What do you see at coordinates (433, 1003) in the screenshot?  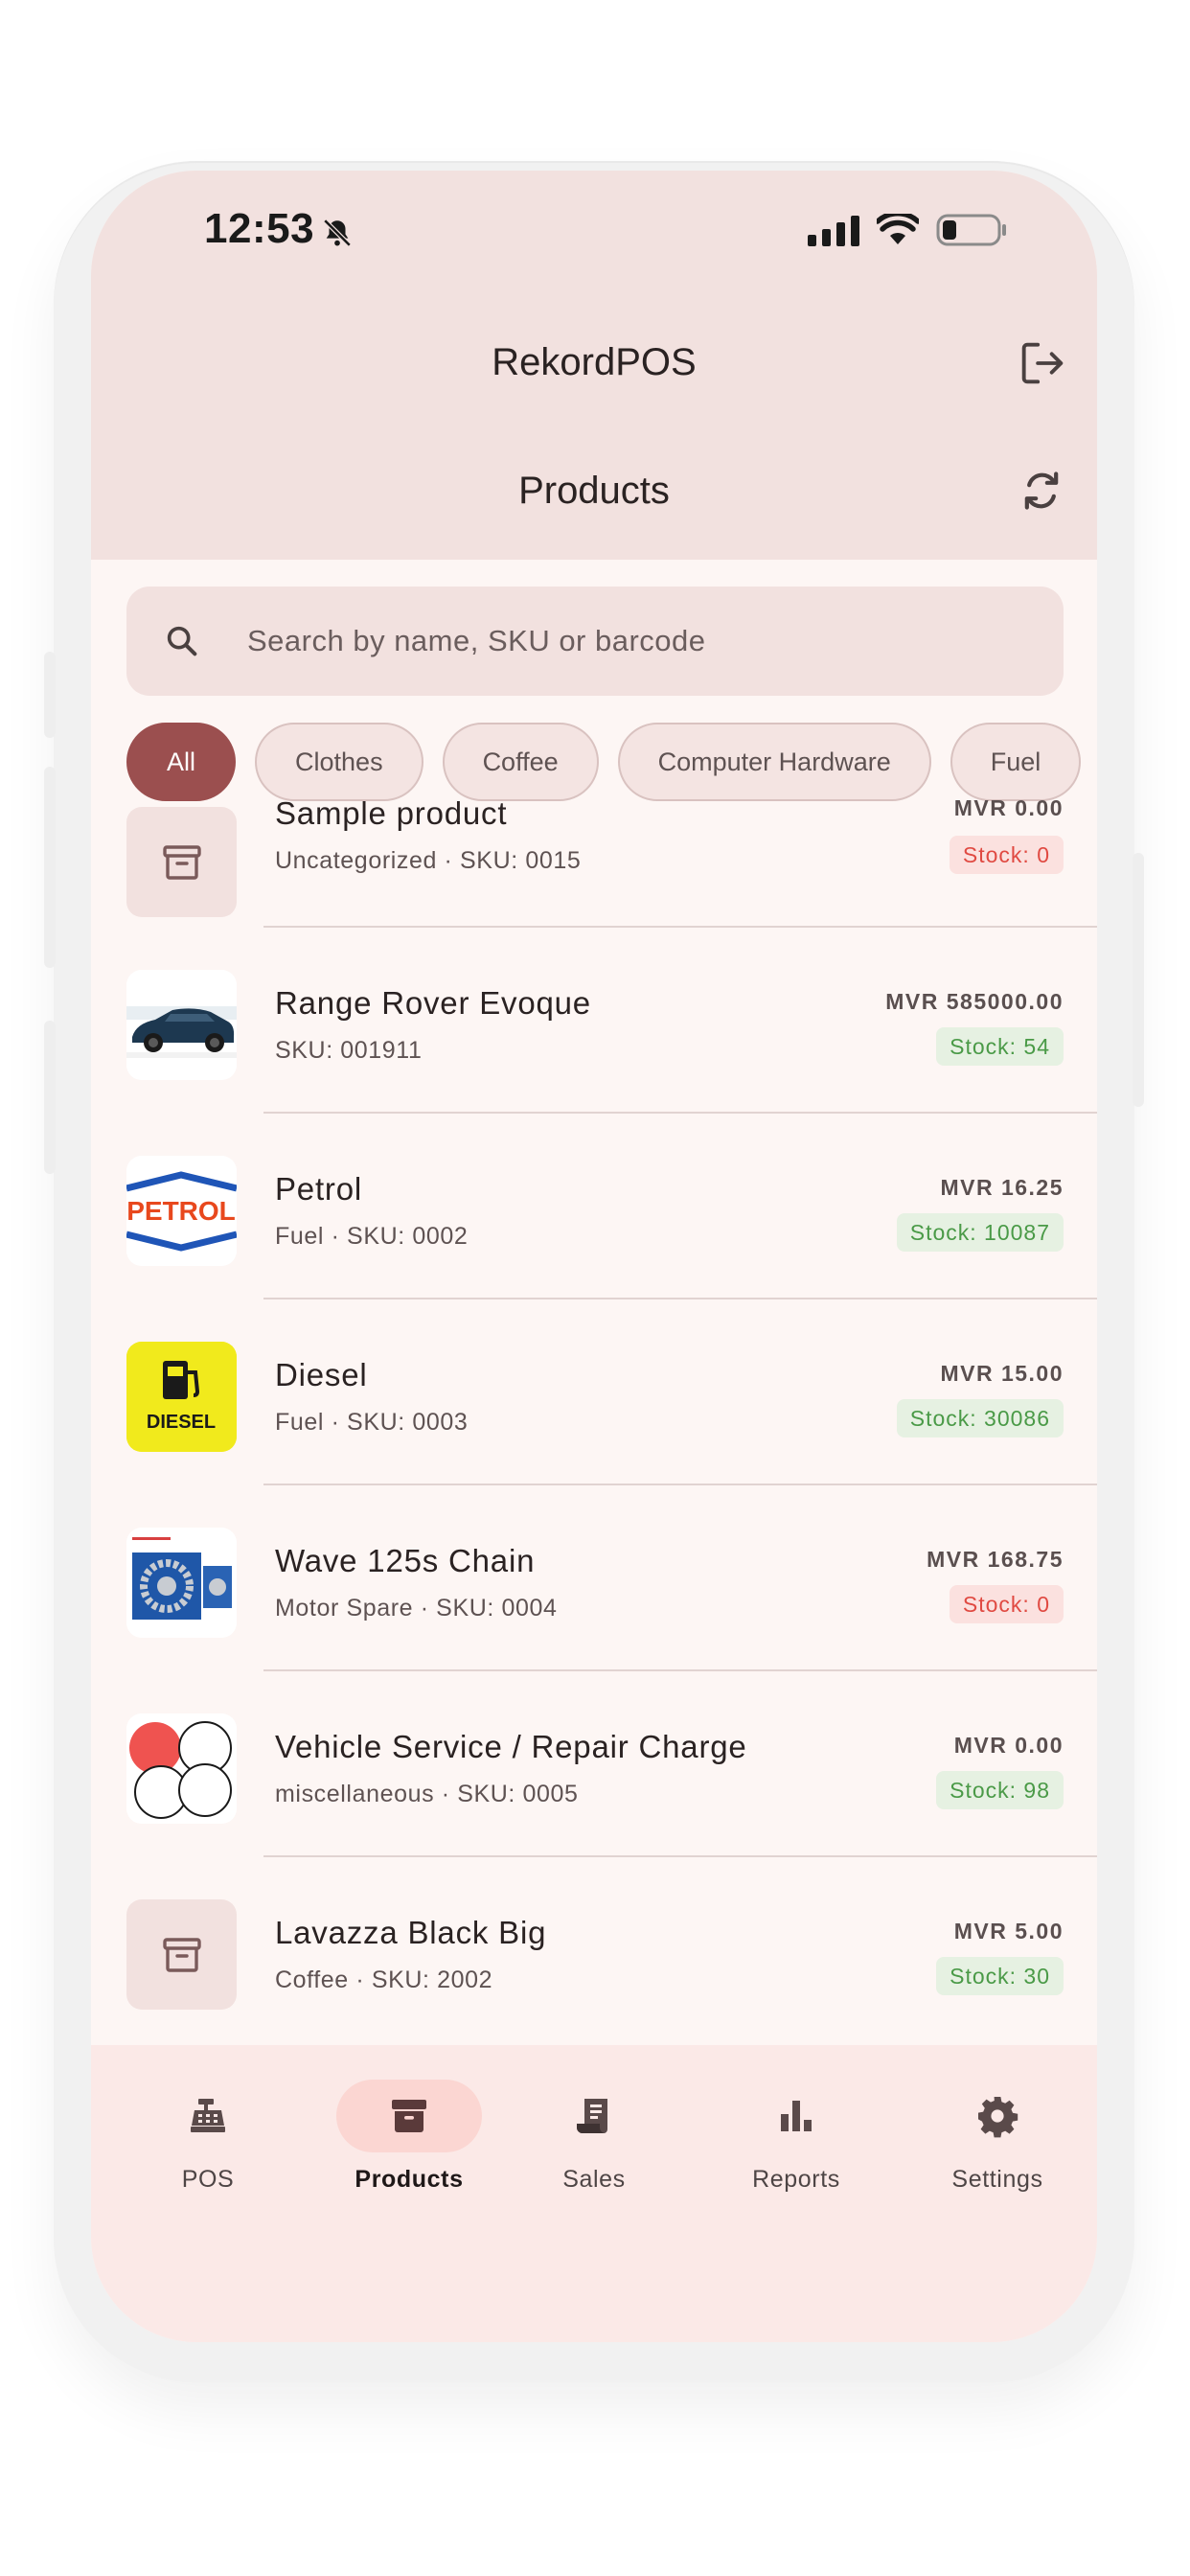 I see `product-name: Range Rover Evoque` at bounding box center [433, 1003].